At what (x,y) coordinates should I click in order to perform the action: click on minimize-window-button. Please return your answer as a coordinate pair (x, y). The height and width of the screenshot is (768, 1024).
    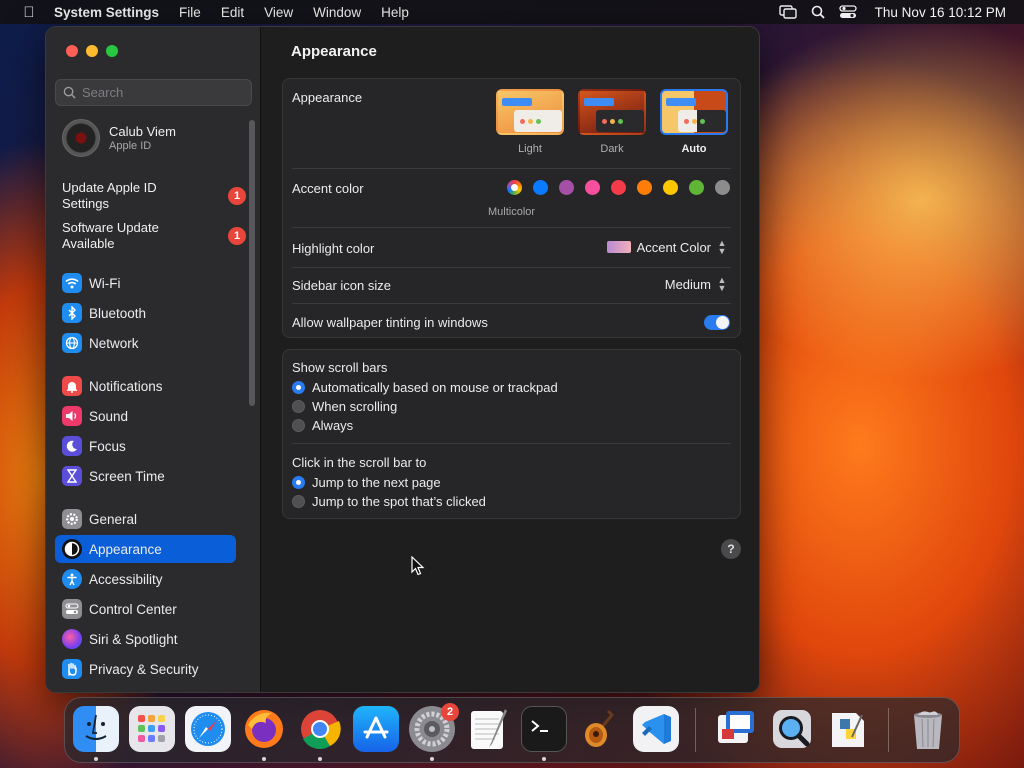
    Looking at the image, I should click on (92, 51).